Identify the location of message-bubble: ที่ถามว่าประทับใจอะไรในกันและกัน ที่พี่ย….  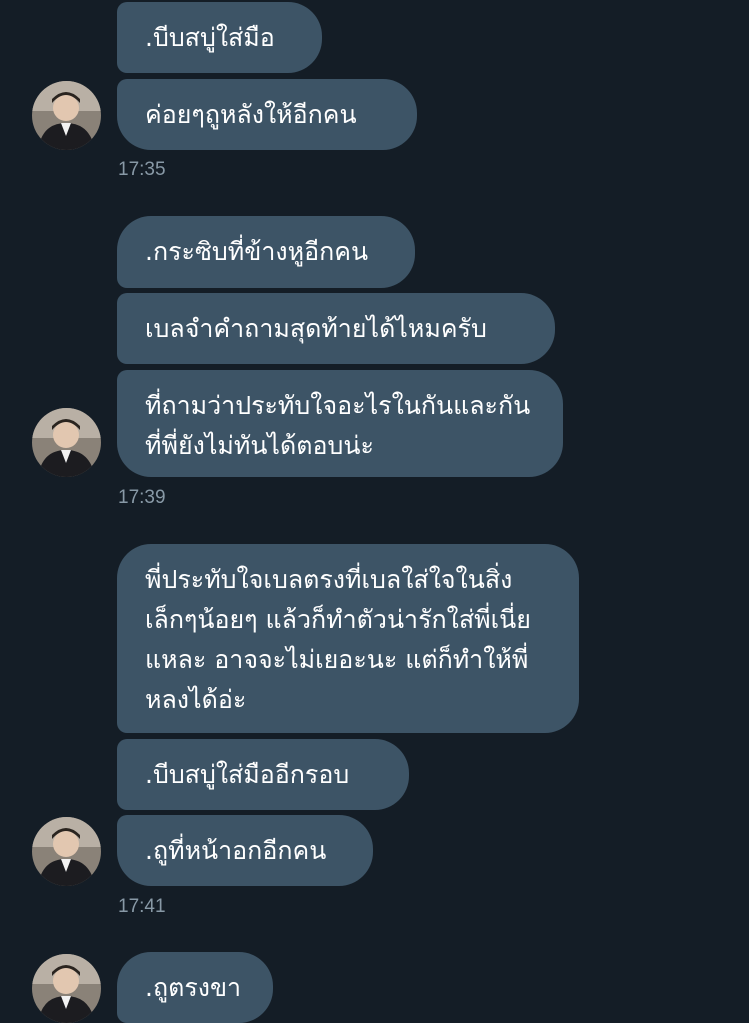
(340, 423).